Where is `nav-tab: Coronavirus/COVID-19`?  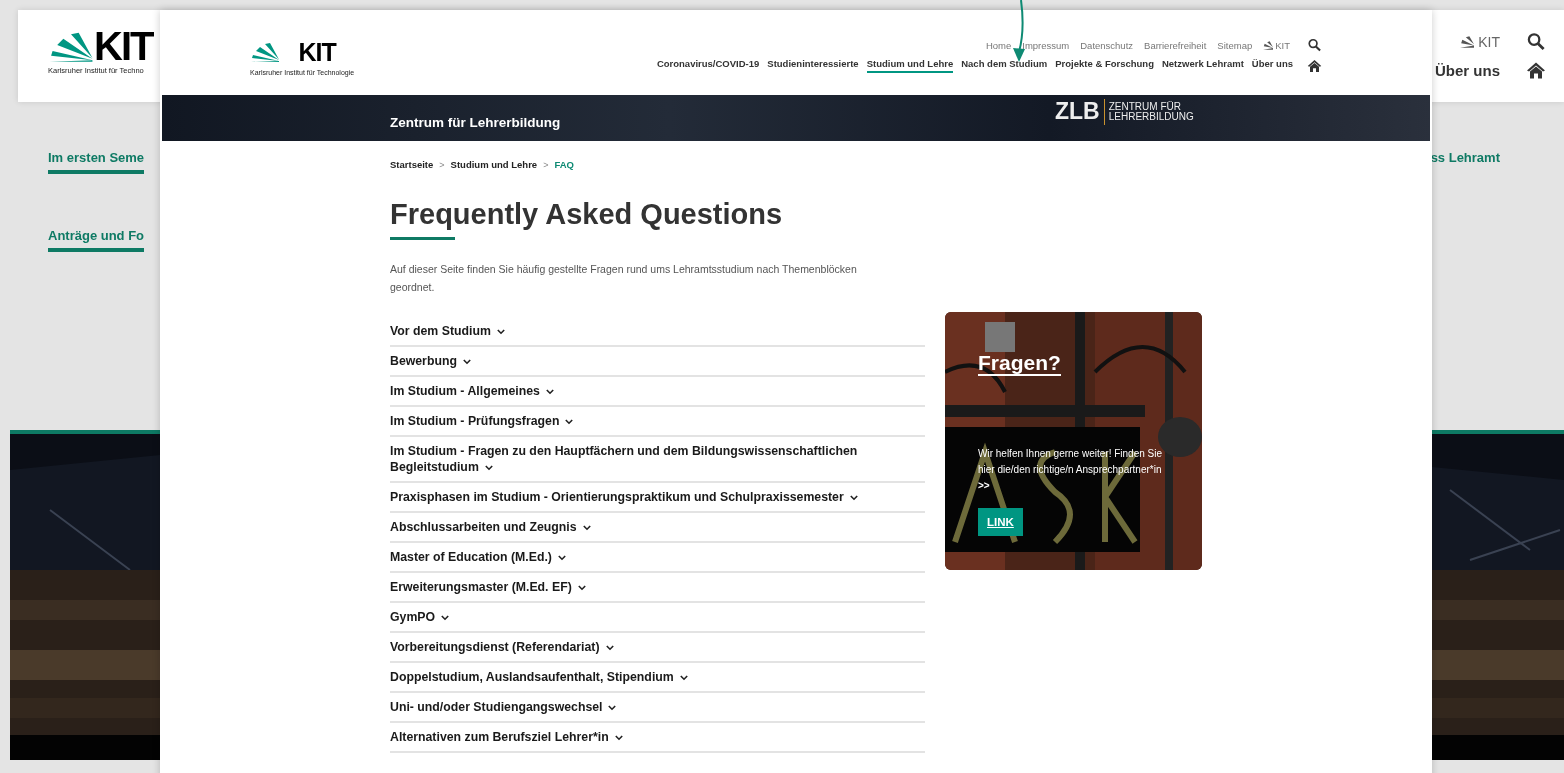 nav-tab: Coronavirus/COVID-19 is located at coordinates (708, 65).